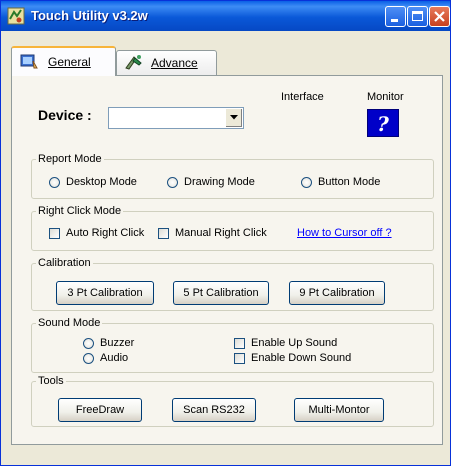 This screenshot has height=466, width=451. Describe the element at coordinates (221, 233) in the screenshot. I see `manual-right-click-label: Manual Right Click` at that location.